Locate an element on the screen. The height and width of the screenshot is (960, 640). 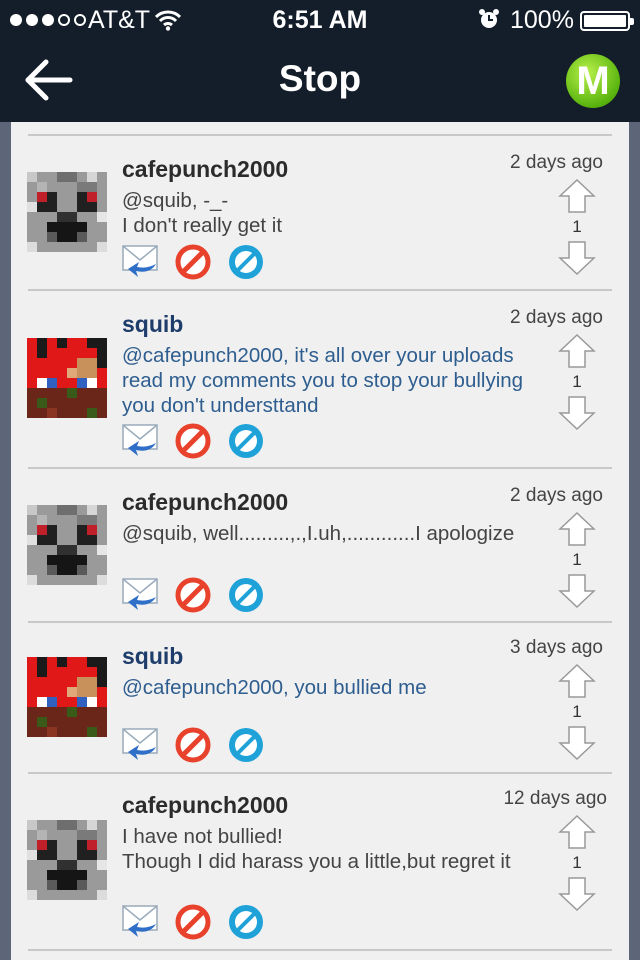
navigation-bar: Stop M is located at coordinates (320, 81).